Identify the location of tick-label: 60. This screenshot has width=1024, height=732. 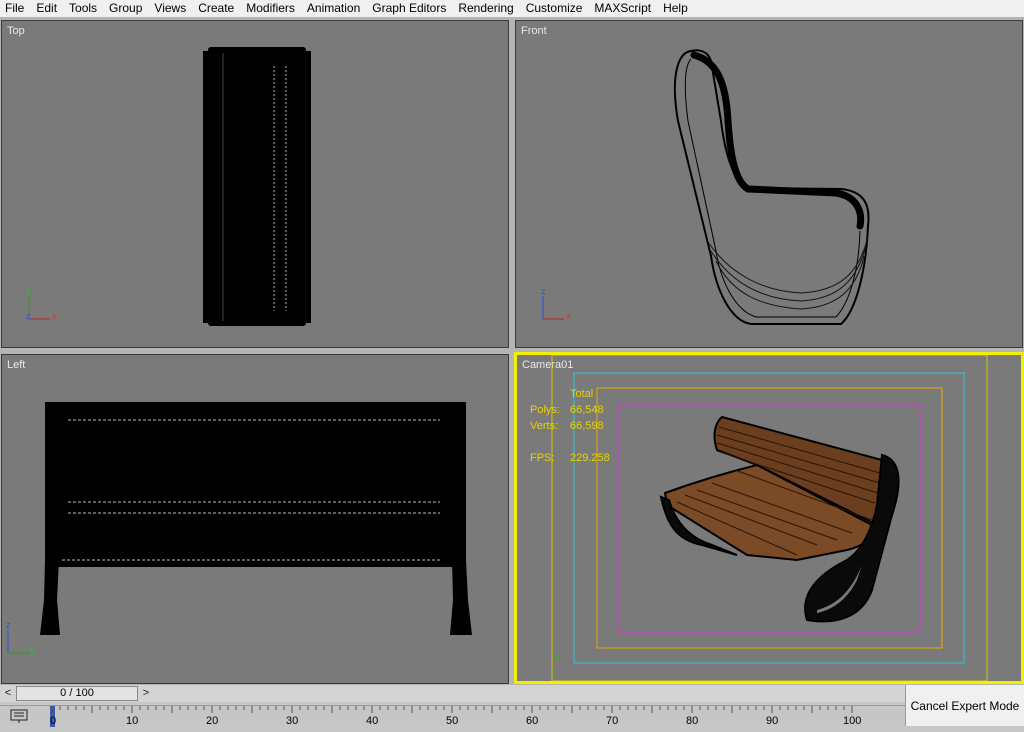
(532, 721).